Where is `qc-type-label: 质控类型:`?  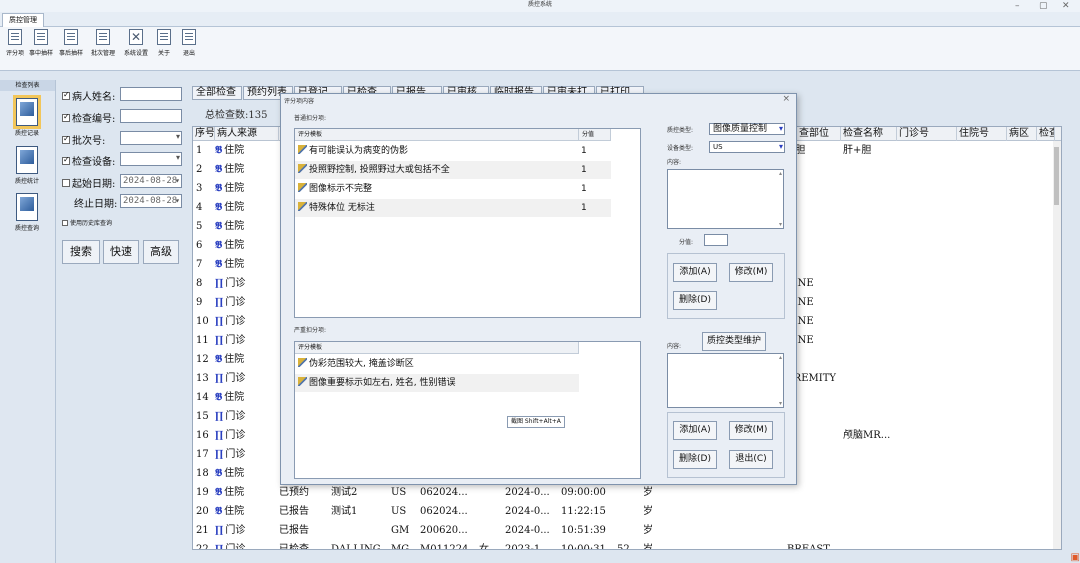
qc-type-label: 质控类型: is located at coordinates (680, 130).